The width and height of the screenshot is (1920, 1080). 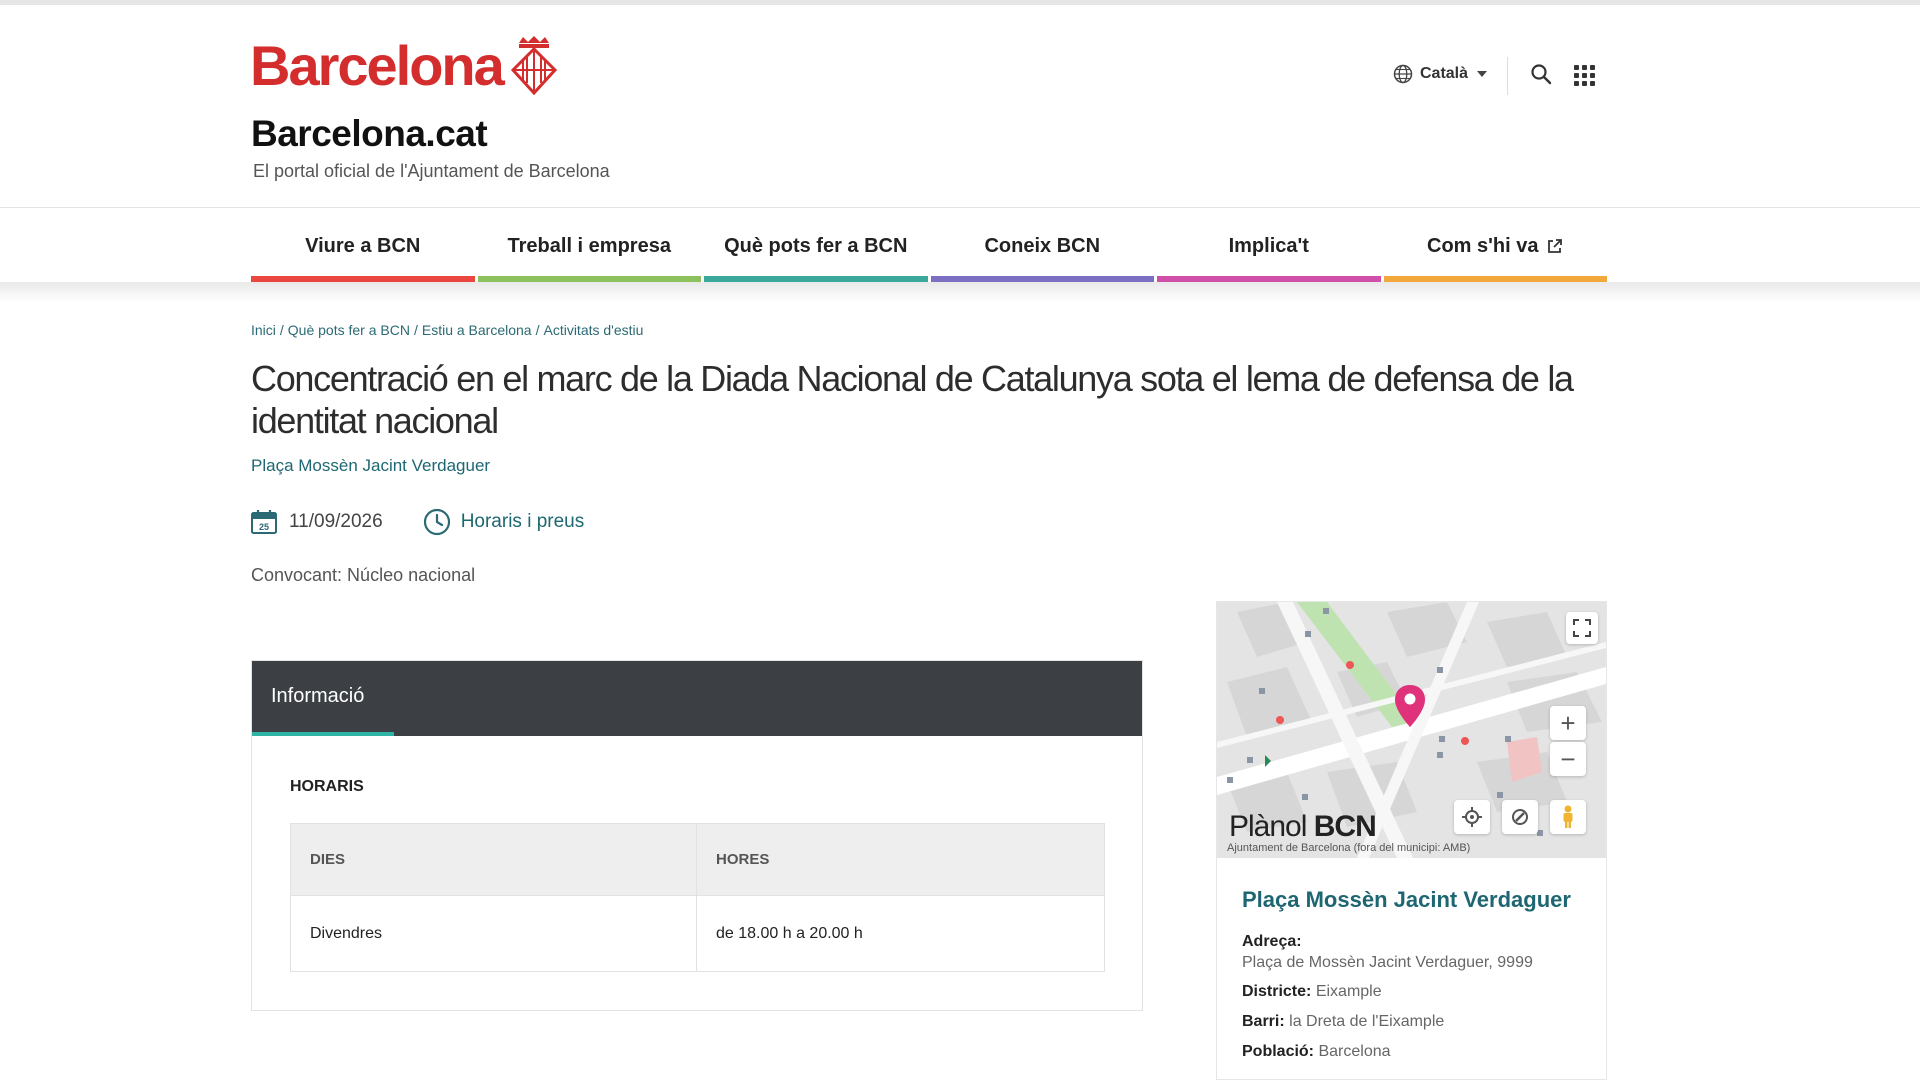 What do you see at coordinates (1403, 74) in the screenshot?
I see `globe-icon` at bounding box center [1403, 74].